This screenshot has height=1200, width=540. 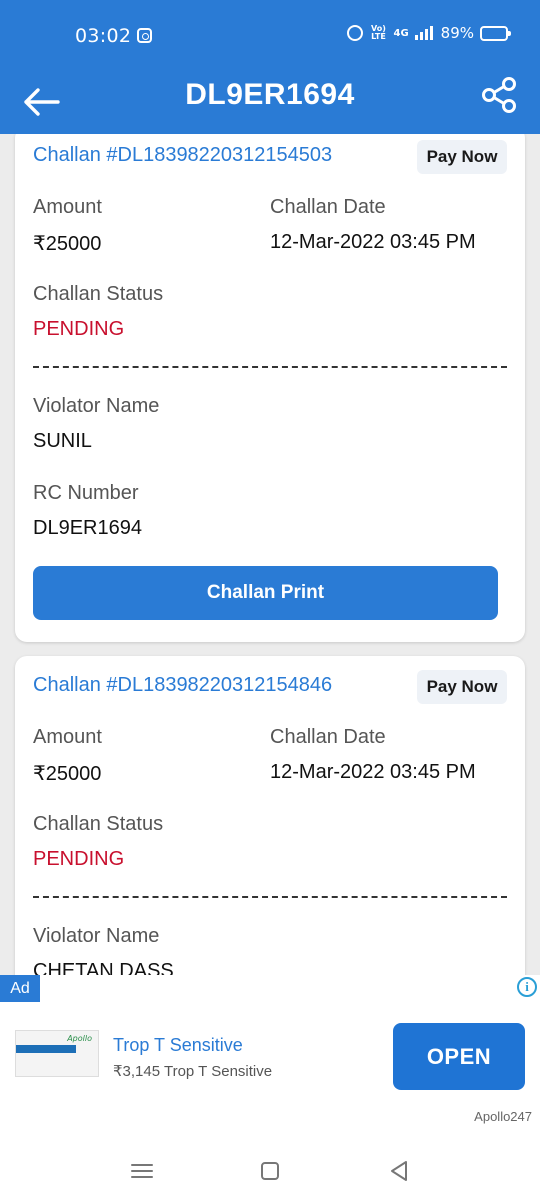 I want to click on system-nav-bar, so click(x=270, y=1170).